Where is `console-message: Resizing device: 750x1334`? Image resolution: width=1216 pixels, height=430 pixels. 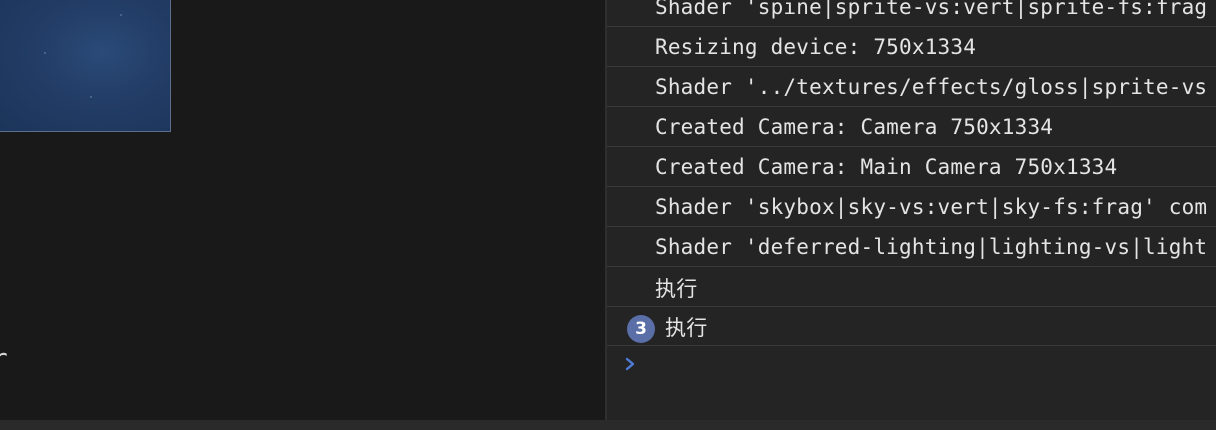
console-message: Resizing device: 750x1334 is located at coordinates (911, 47).